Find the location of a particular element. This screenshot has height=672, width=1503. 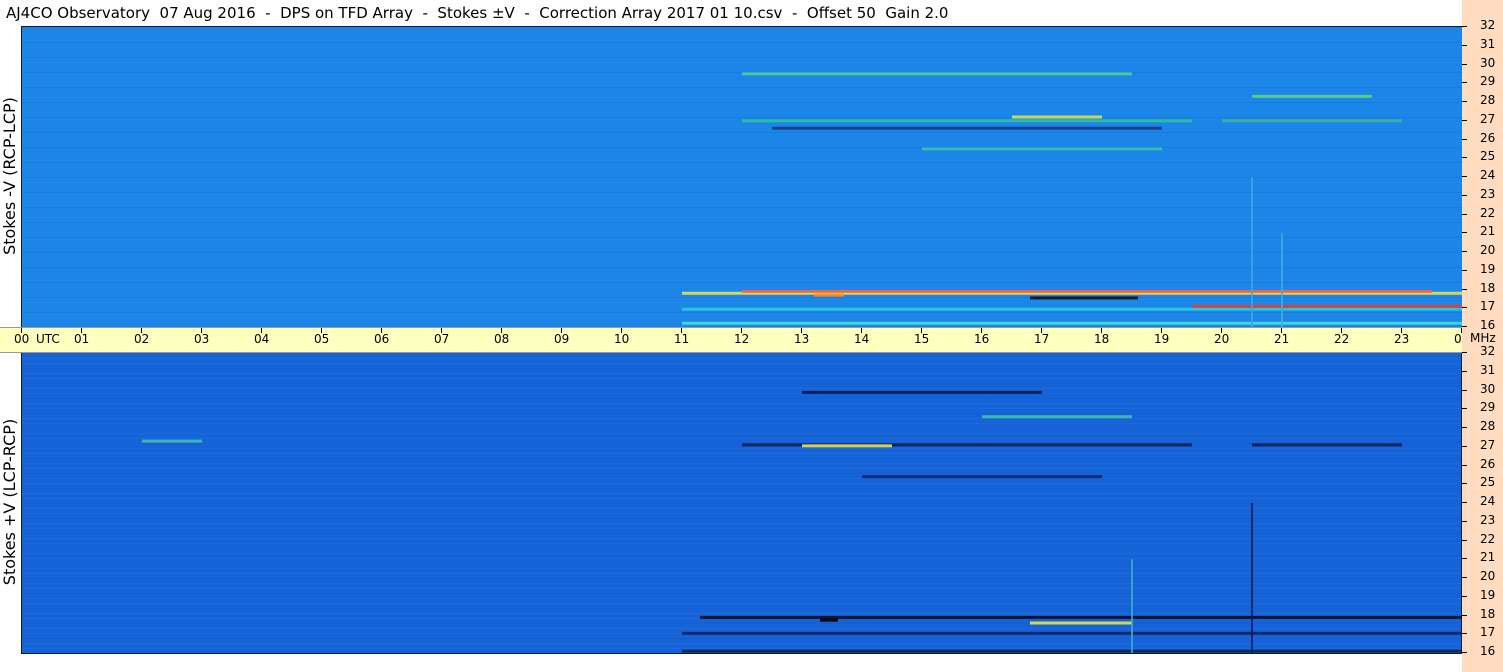

time-tick-label: 13 is located at coordinates (802, 339).